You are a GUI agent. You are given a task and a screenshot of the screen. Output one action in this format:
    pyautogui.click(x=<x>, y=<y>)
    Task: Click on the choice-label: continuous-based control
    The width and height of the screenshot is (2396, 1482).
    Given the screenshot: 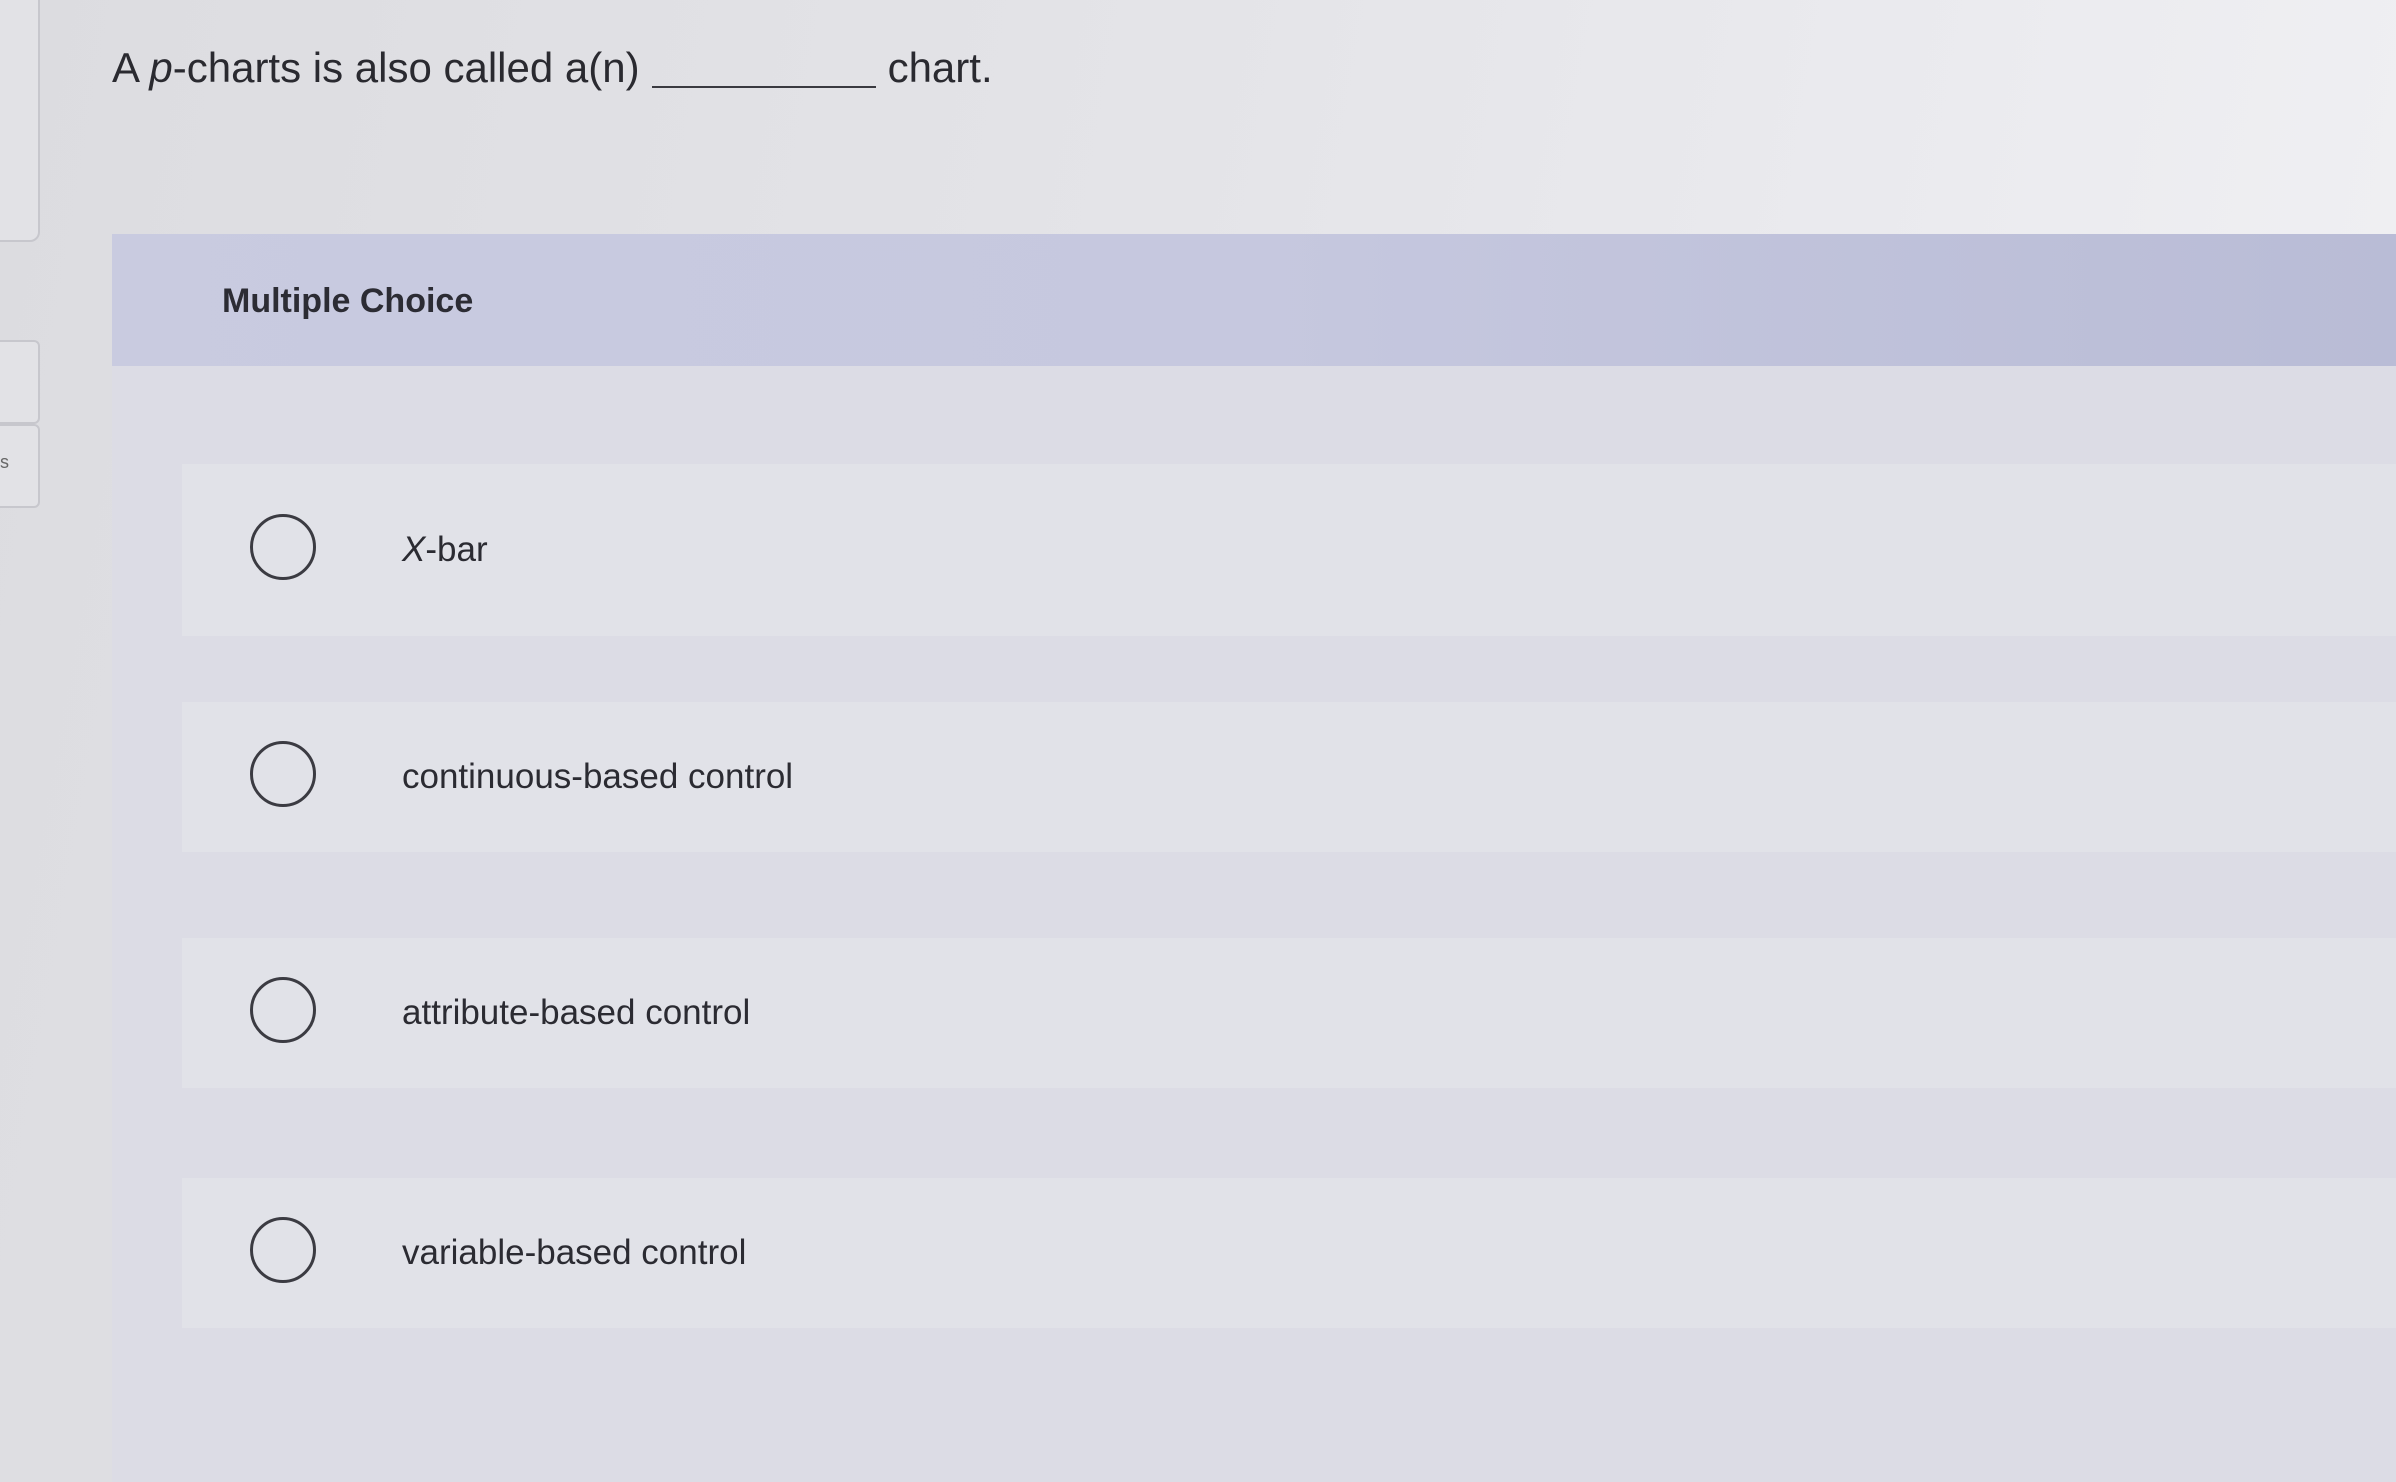 What is the action you would take?
    pyautogui.click(x=598, y=776)
    